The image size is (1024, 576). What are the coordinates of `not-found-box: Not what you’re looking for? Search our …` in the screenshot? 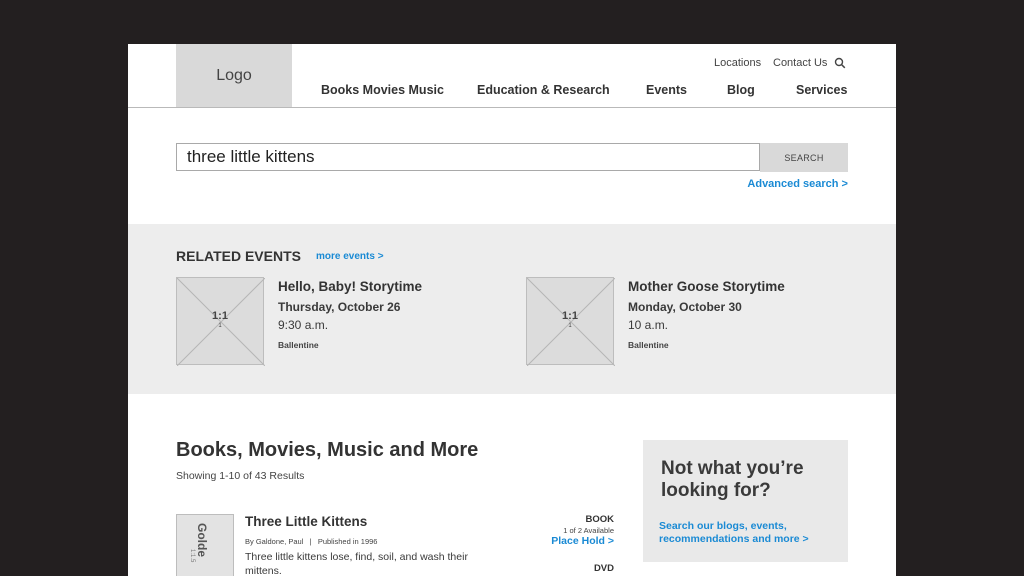 It's located at (745, 501).